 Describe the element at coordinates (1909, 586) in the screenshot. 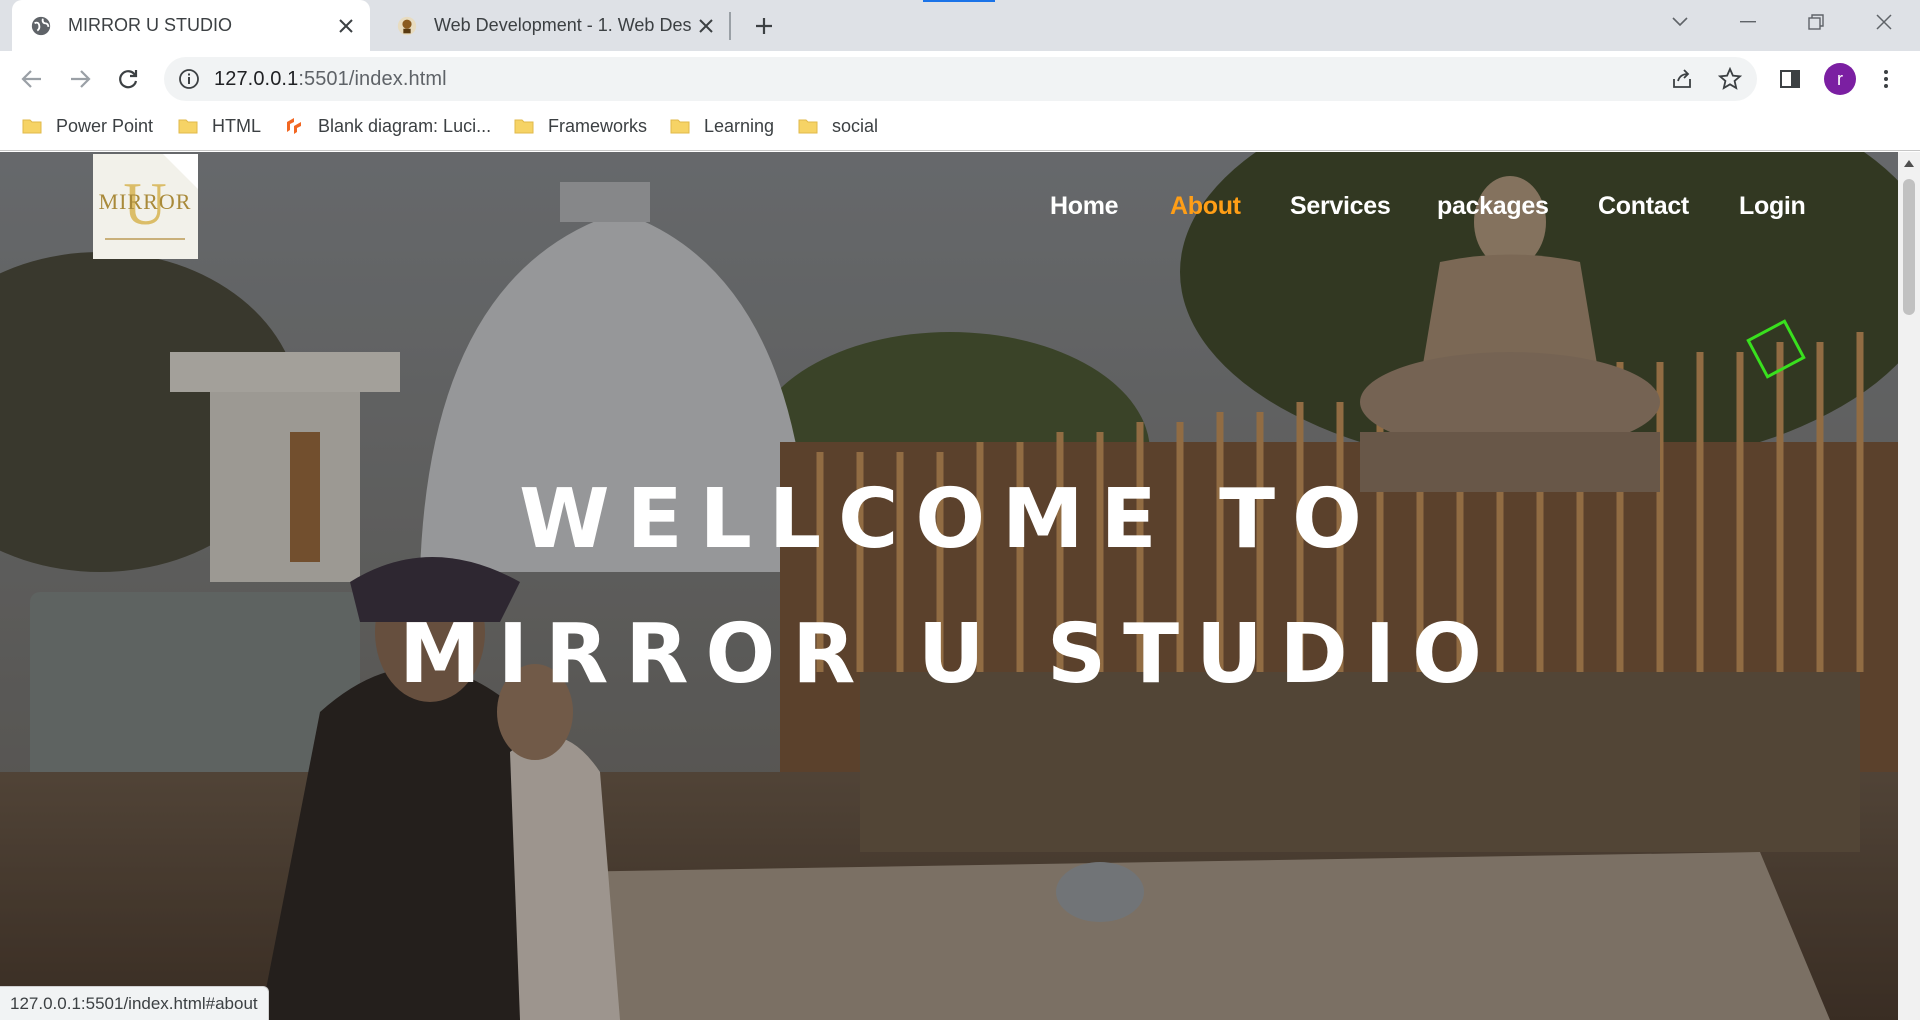

I see `page-scrollbar` at that location.